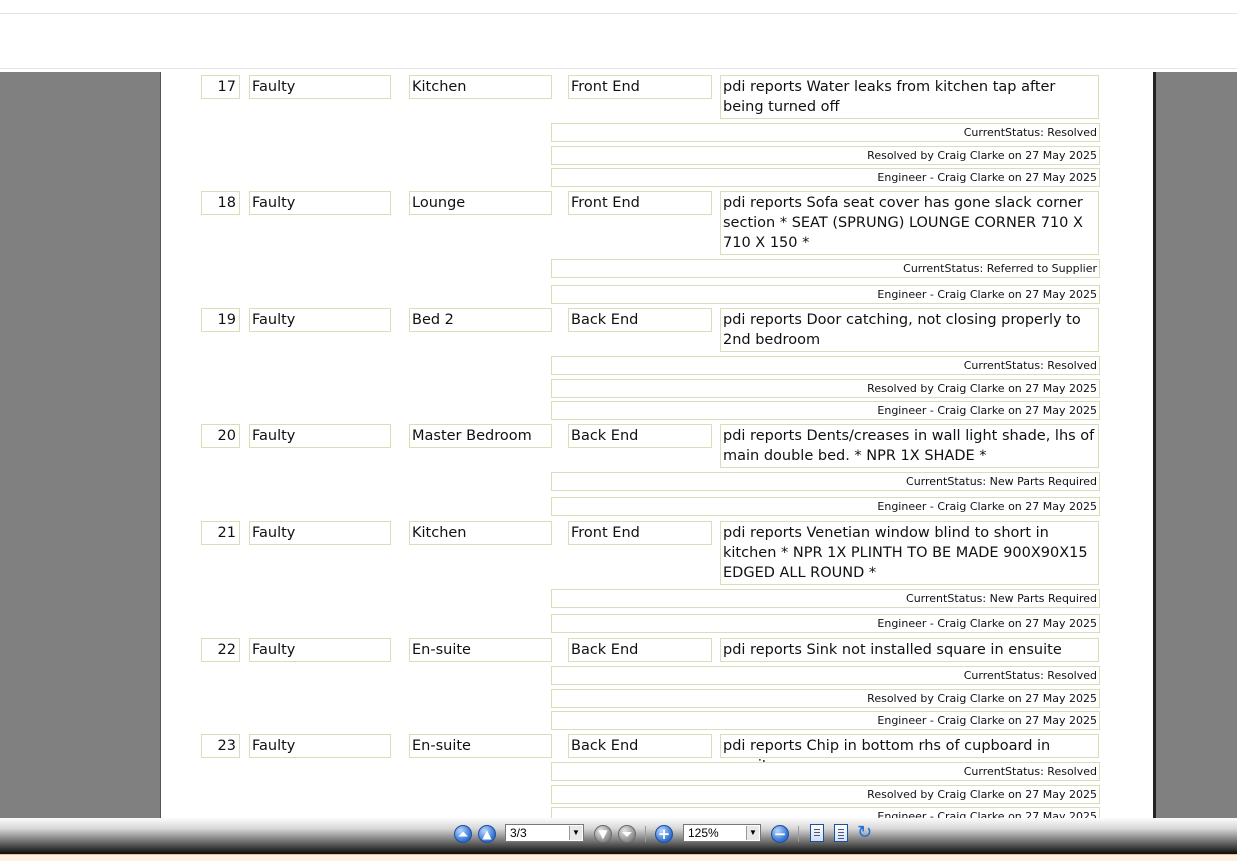 The image size is (1237, 861). I want to click on previous-page-button: ▲, so click(487, 834).